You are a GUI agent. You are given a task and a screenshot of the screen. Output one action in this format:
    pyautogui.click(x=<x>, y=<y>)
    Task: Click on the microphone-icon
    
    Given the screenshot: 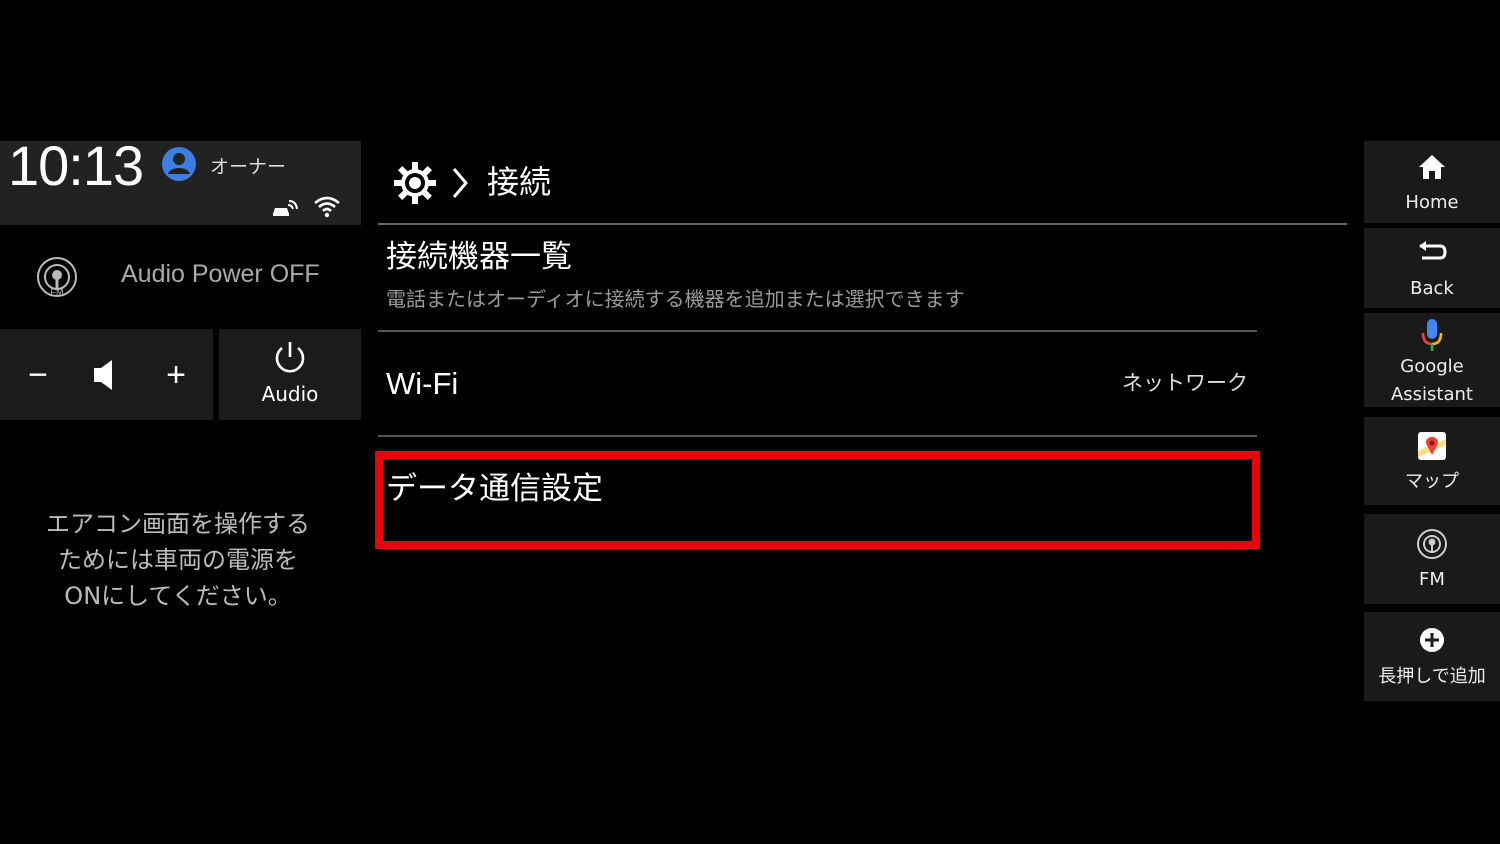 What is the action you would take?
    pyautogui.click(x=1432, y=335)
    